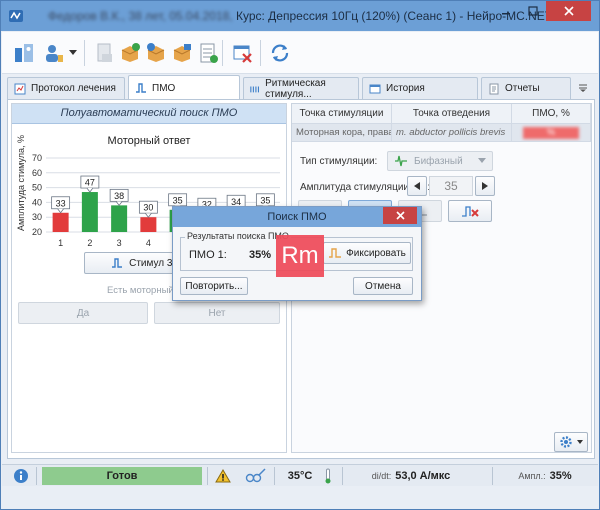 This screenshot has width=600, height=510. What do you see at coordinates (375, 88) in the screenshot?
I see `history-icon` at bounding box center [375, 88].